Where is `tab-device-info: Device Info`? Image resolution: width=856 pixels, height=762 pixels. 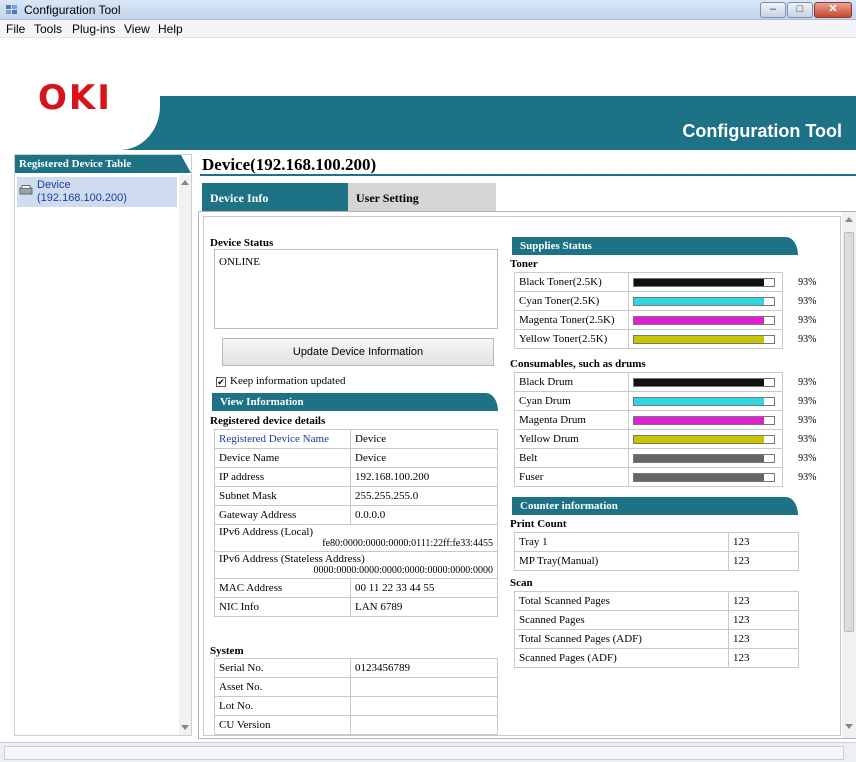
tab-device-info: Device Info is located at coordinates (275, 197).